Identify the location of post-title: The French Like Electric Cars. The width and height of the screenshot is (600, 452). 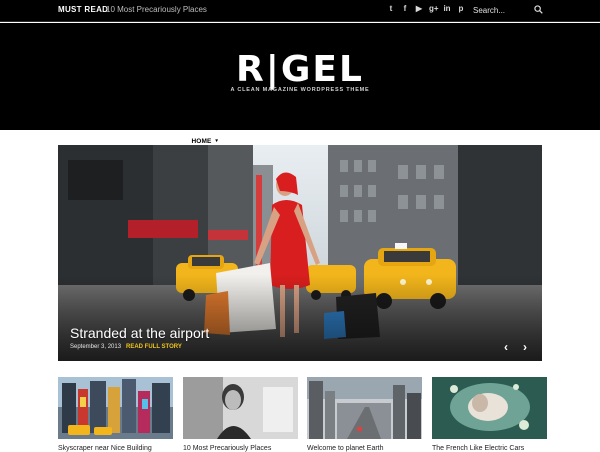
(478, 448).